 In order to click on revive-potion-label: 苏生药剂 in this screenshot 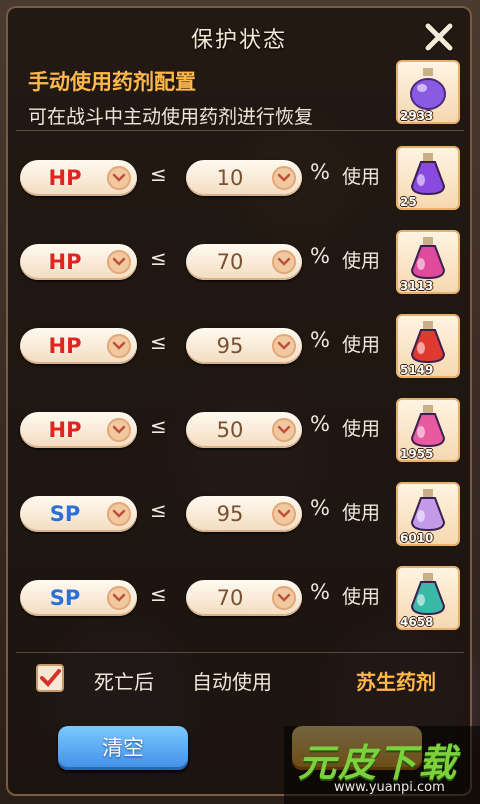, I will do `click(396, 680)`.